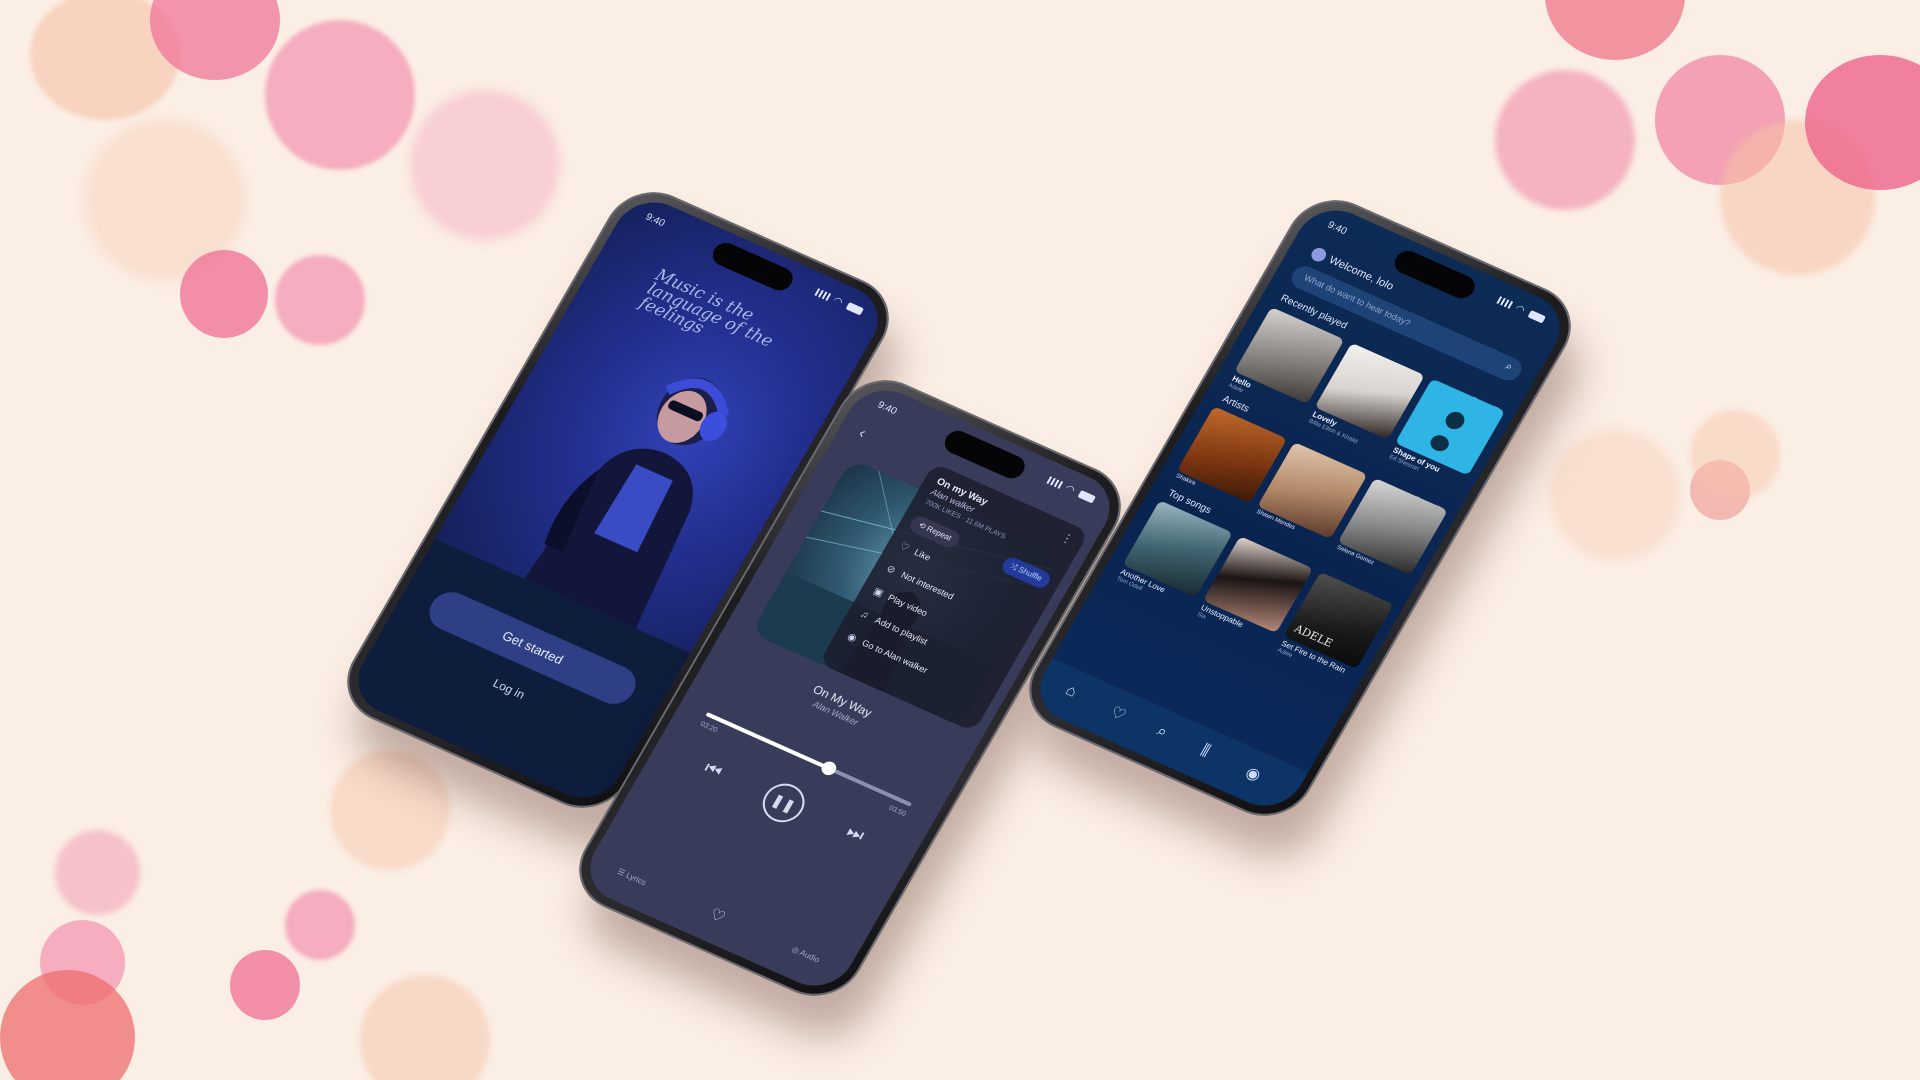 The width and height of the screenshot is (1920, 1080). I want to click on next-track-icon: ⏭, so click(855, 833).